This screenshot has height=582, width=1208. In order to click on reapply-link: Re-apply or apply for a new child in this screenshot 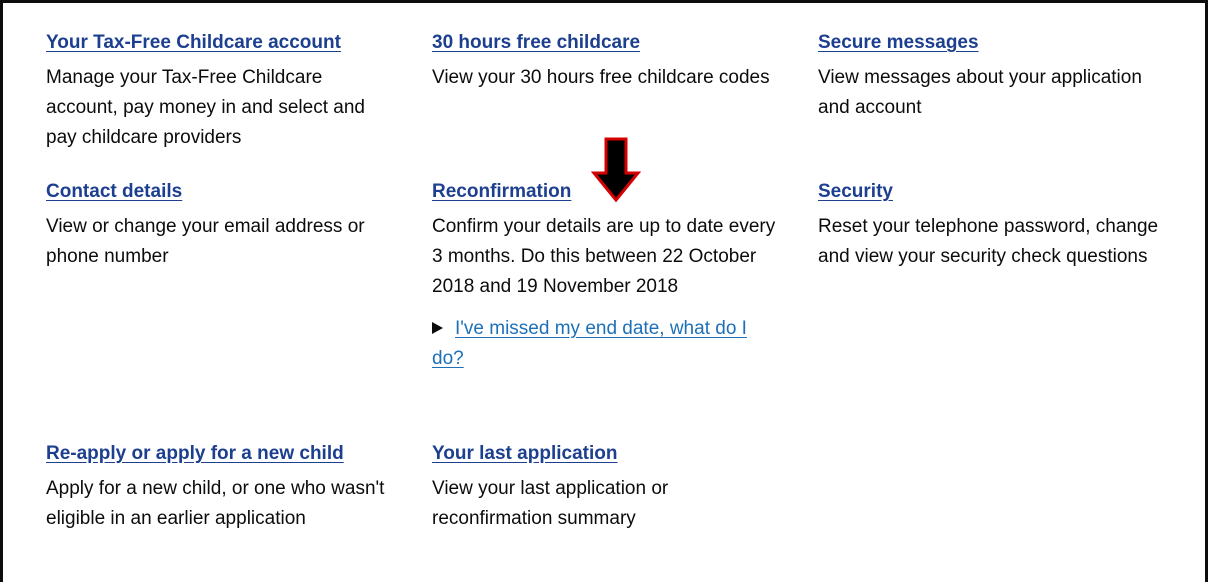, I will do `click(195, 454)`.